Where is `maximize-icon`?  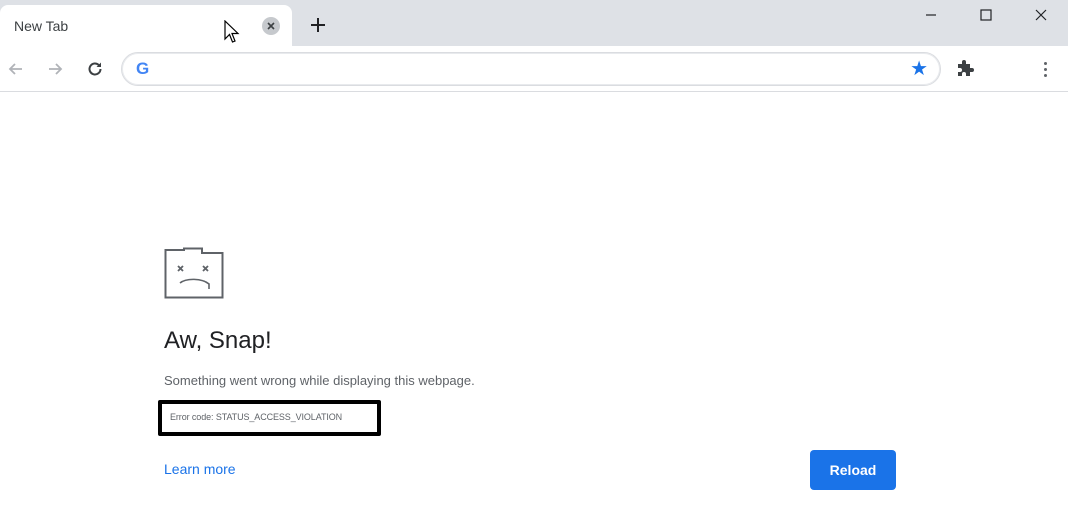 maximize-icon is located at coordinates (985, 15).